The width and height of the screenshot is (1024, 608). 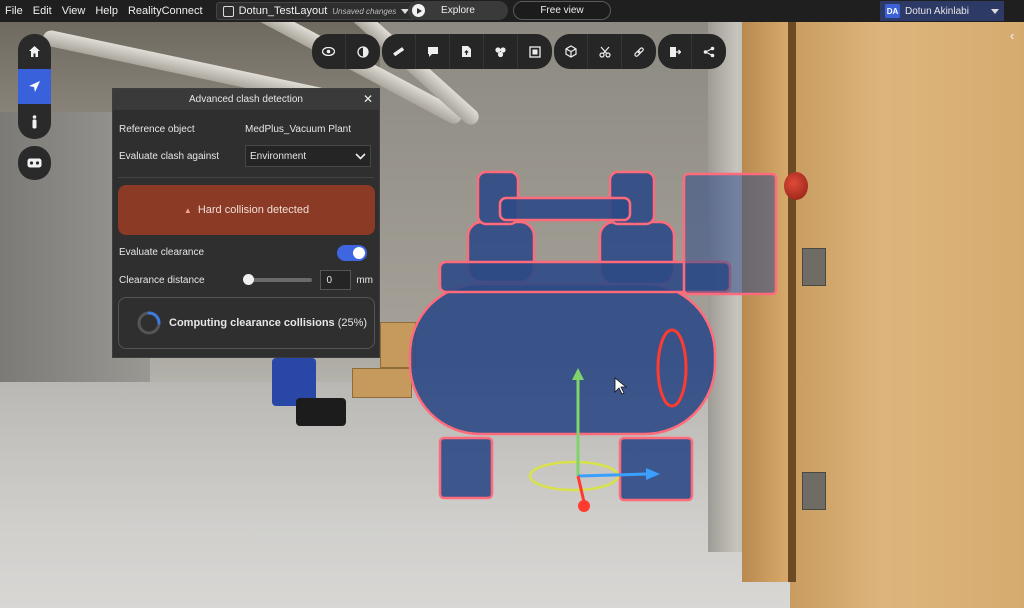 I want to click on menu-realityconnect: RealityConnect, so click(x=165, y=11).